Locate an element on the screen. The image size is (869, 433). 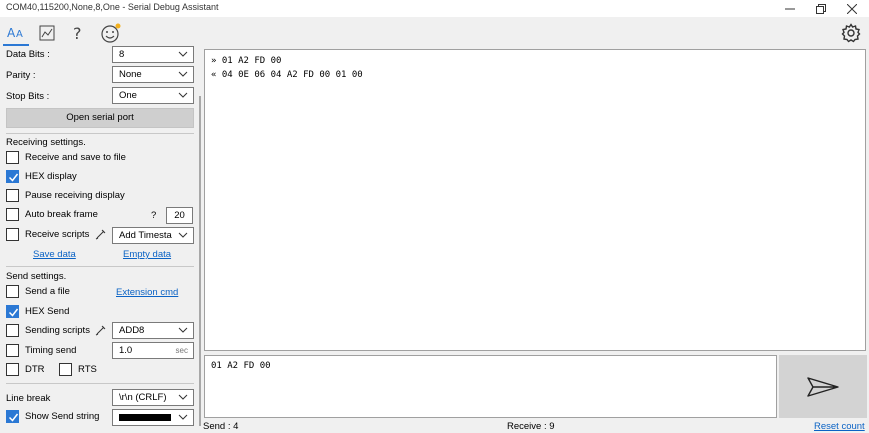
pause-display-label: Pause receiving display is located at coordinates (75, 195).